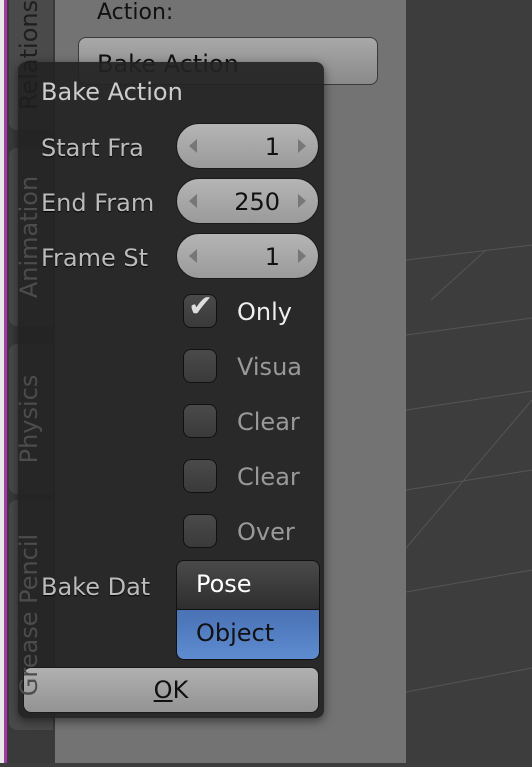 This screenshot has height=767, width=532. What do you see at coordinates (247, 146) in the screenshot?
I see `start-frame-field: 1` at bounding box center [247, 146].